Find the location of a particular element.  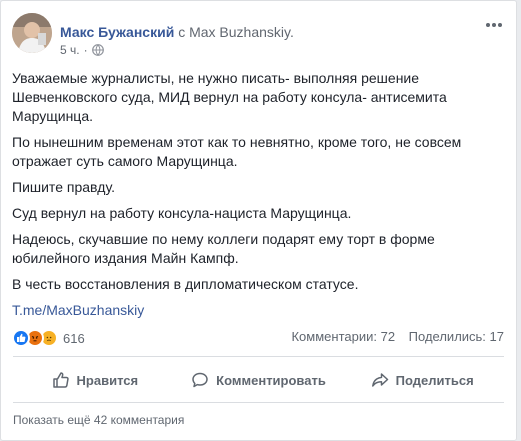

more-options-icon is located at coordinates (494, 25).